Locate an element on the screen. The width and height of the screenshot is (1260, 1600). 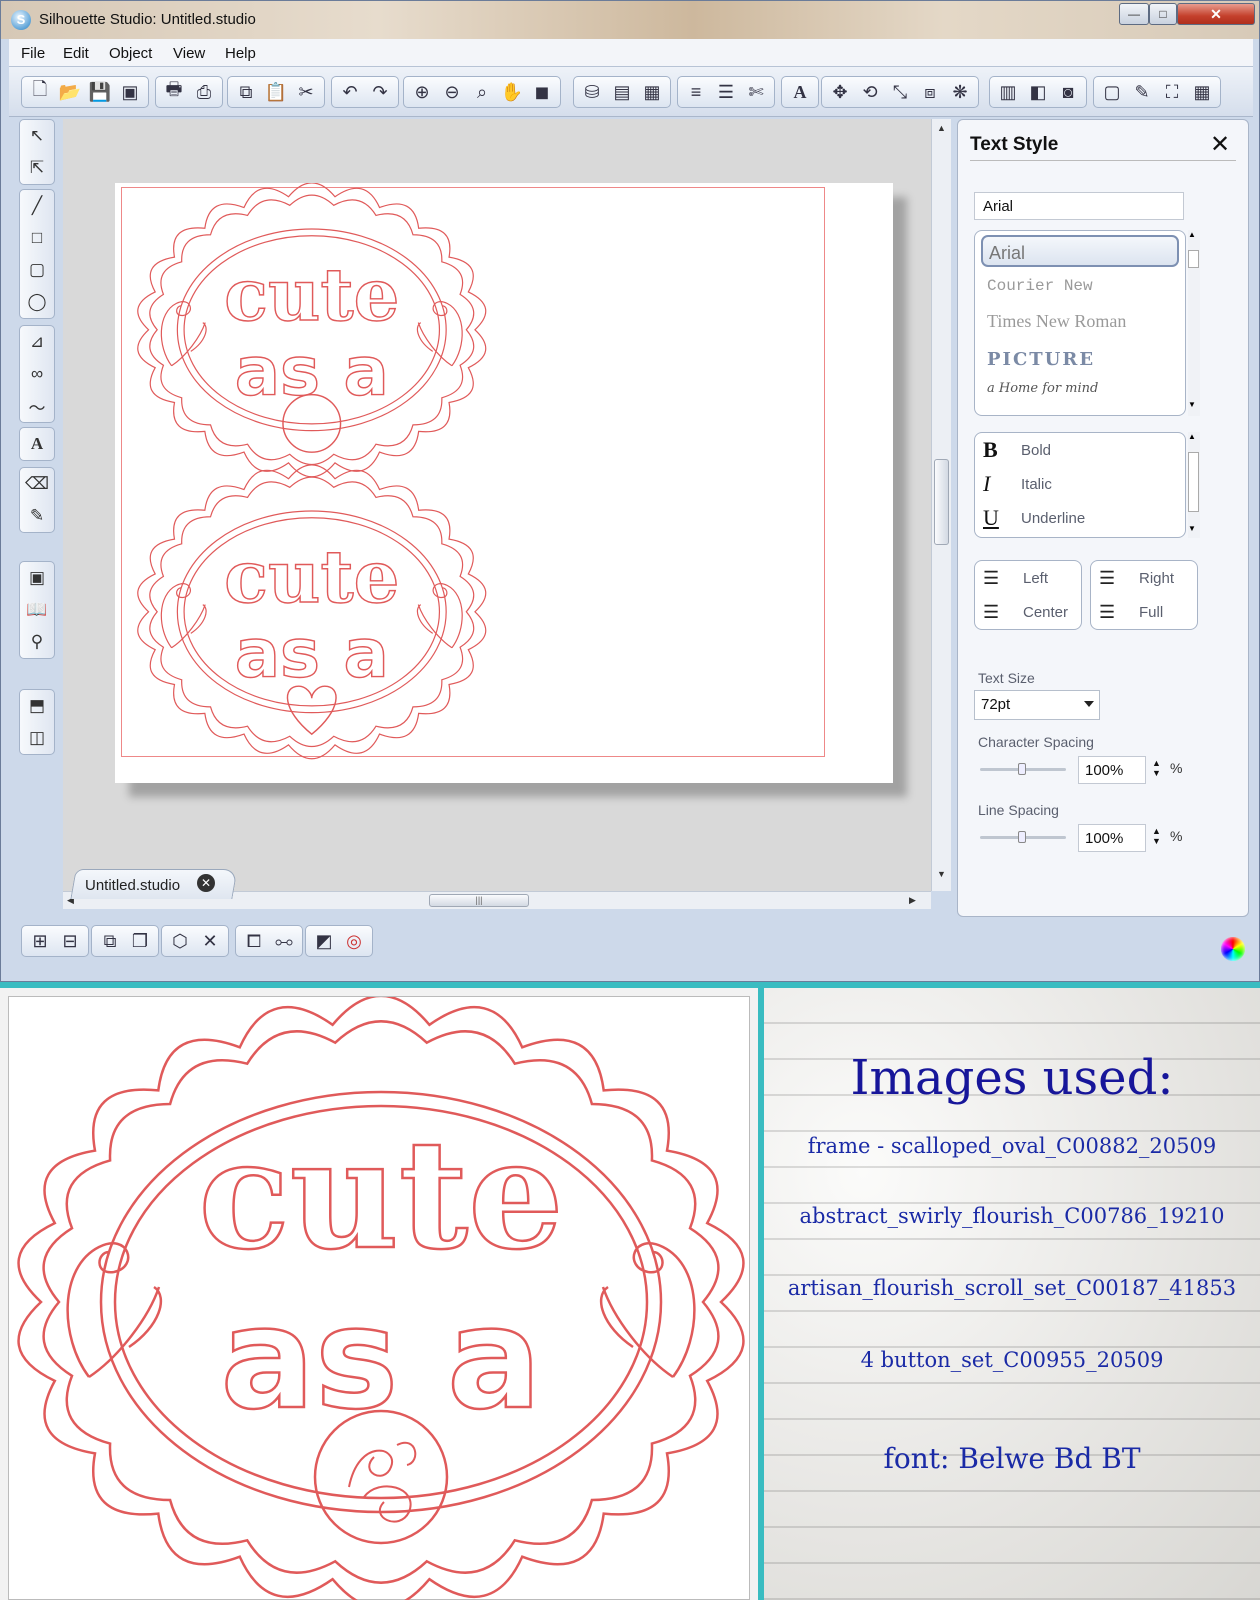
vertical-scrollbar: ▲ ▼ is located at coordinates (941, 505).